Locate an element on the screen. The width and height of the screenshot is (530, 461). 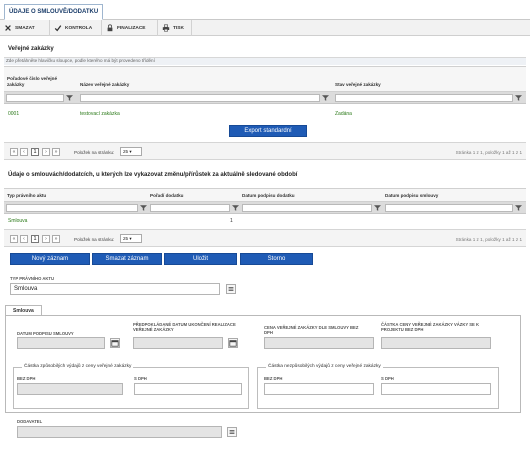
finalizace-label: FINALIZACE is located at coordinates (131, 28).